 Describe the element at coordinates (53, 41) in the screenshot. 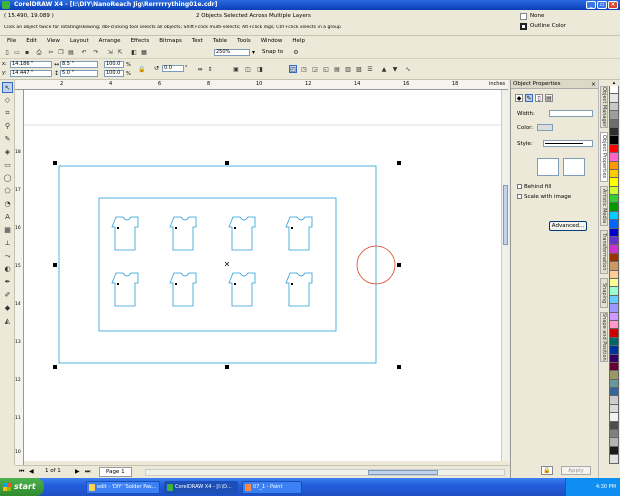

I see `menu-view: View` at that location.